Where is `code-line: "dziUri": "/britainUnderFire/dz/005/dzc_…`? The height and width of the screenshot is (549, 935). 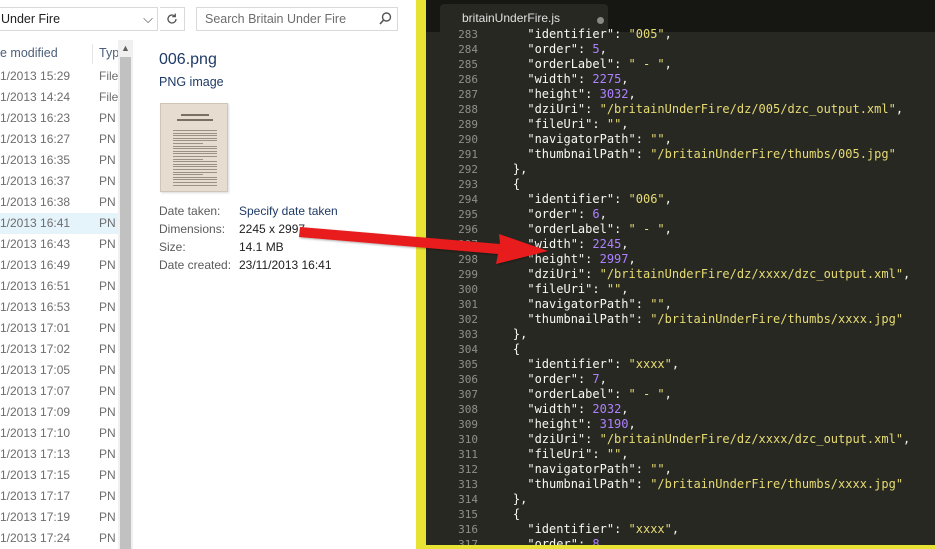
code-line: "dziUri": "/britainUnderFire/dz/005/dzc_… is located at coordinates (693, 109).